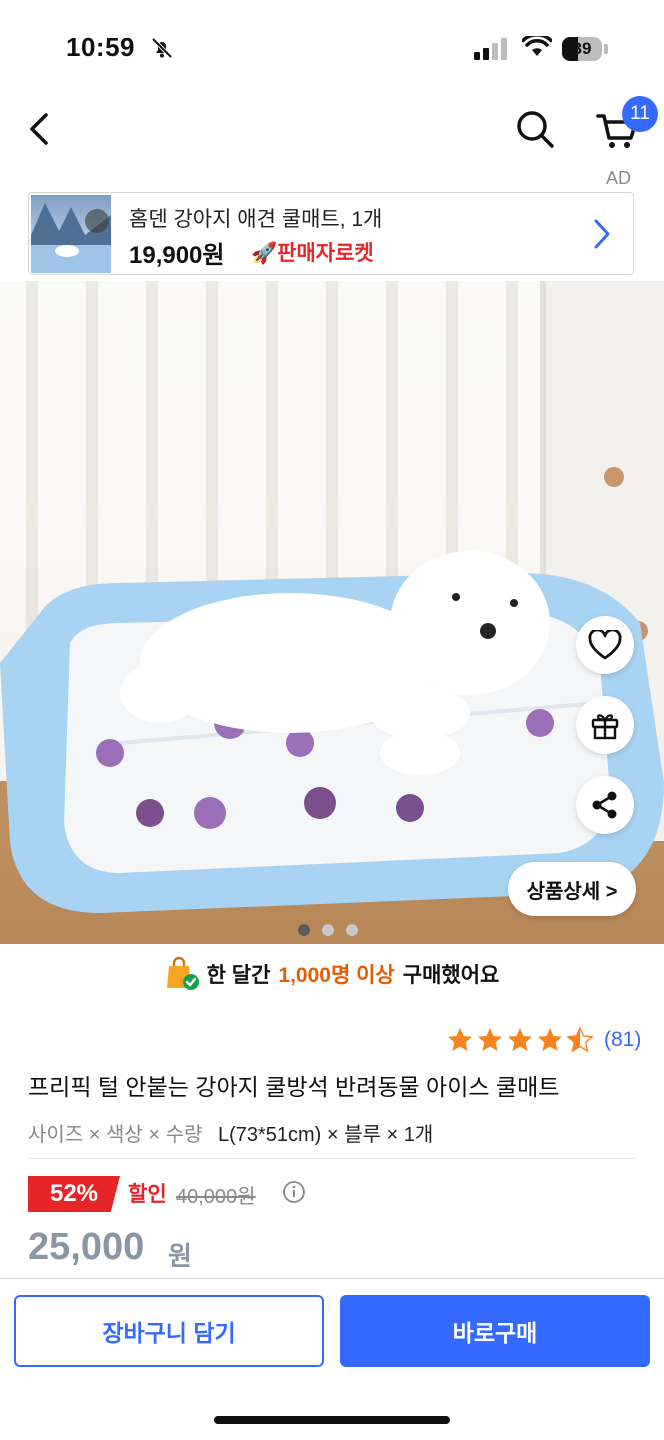 This screenshot has width=664, height=1440. Describe the element at coordinates (619, 178) in the screenshot. I see `ad-label: AD` at that location.